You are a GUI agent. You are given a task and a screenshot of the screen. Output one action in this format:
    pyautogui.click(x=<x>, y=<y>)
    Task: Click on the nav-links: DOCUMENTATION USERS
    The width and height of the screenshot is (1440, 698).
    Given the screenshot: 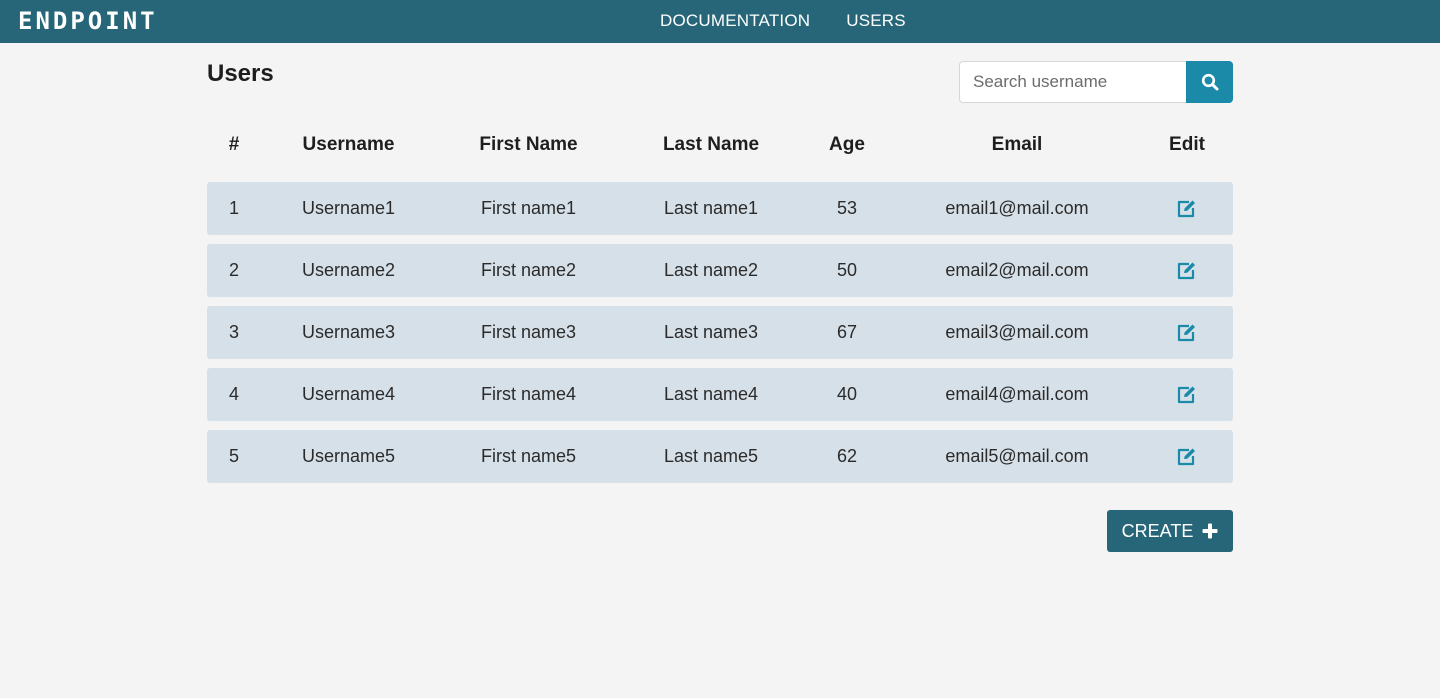 What is the action you would take?
    pyautogui.click(x=783, y=21)
    